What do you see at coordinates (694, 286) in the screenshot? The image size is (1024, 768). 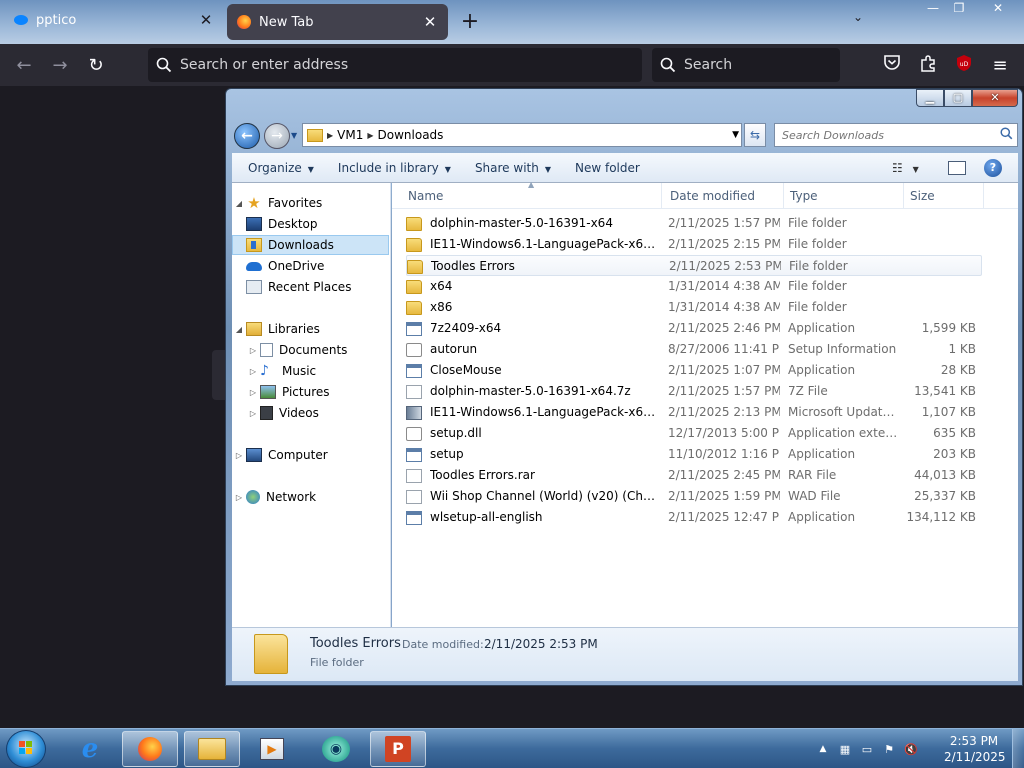 I see `file-row: x64 1/31/2014 4:38 AM File folder` at bounding box center [694, 286].